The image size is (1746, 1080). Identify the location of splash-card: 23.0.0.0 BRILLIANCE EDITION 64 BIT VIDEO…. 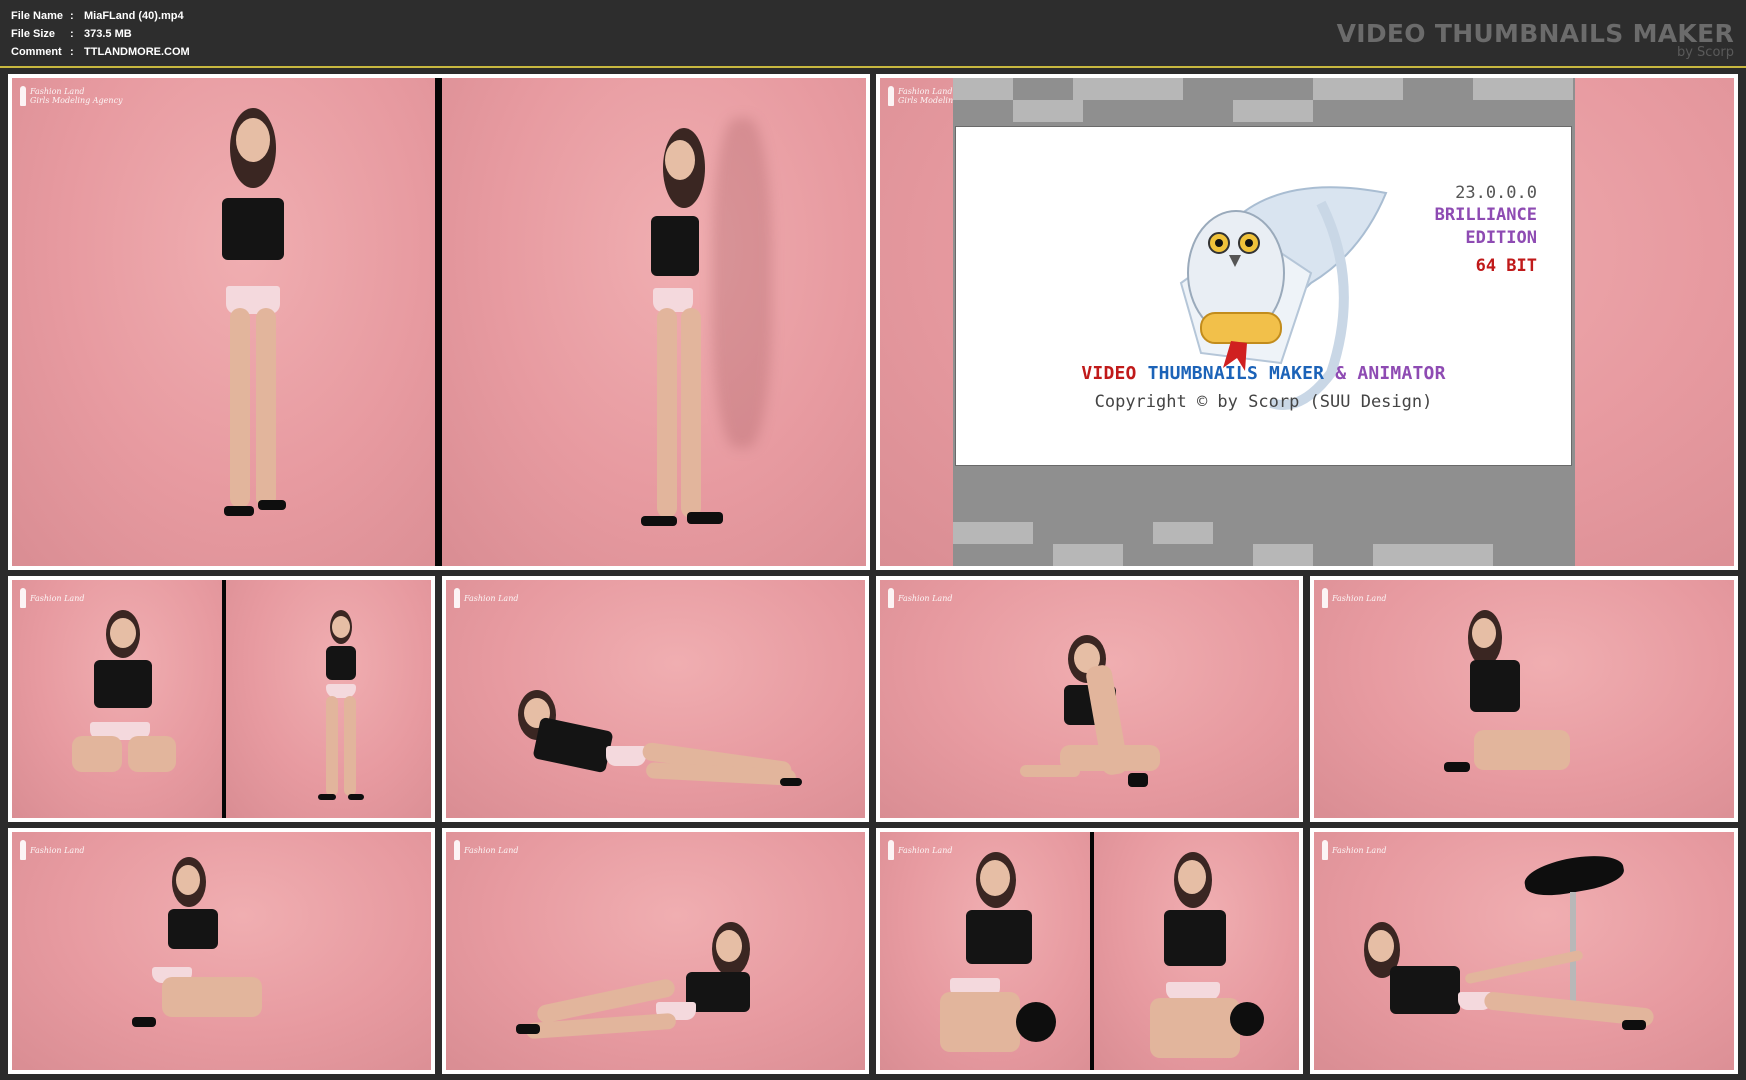
(1263, 296).